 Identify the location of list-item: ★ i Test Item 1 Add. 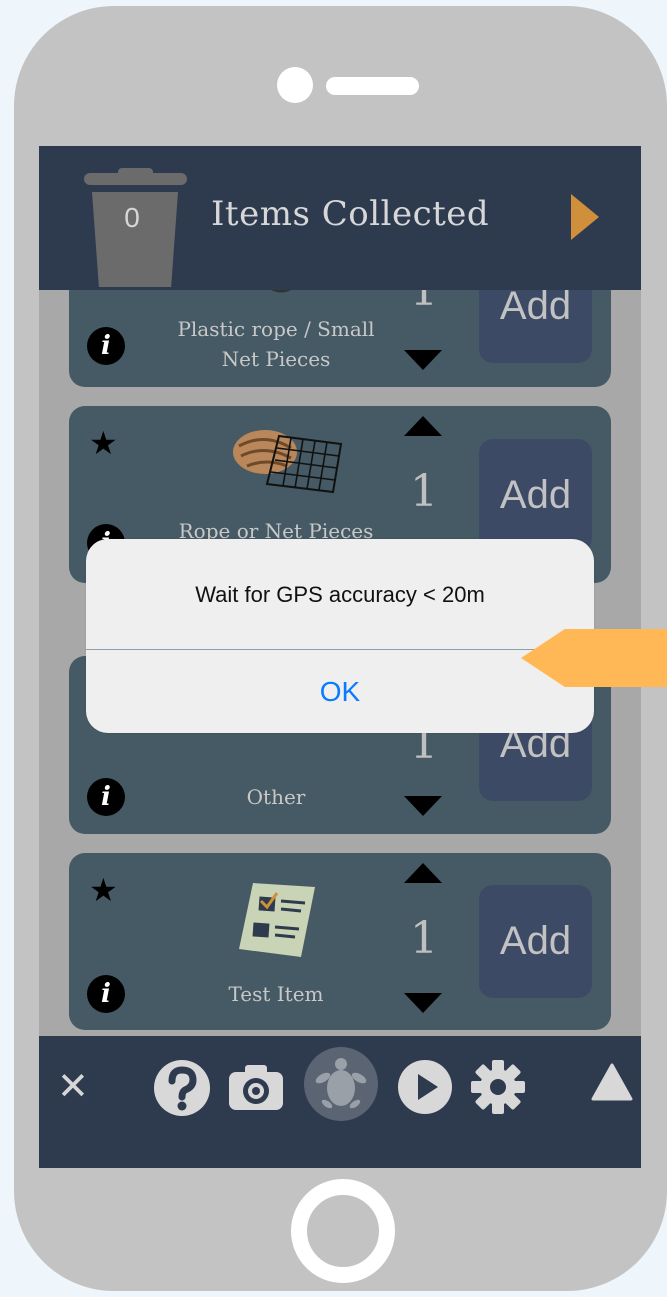
(340, 941).